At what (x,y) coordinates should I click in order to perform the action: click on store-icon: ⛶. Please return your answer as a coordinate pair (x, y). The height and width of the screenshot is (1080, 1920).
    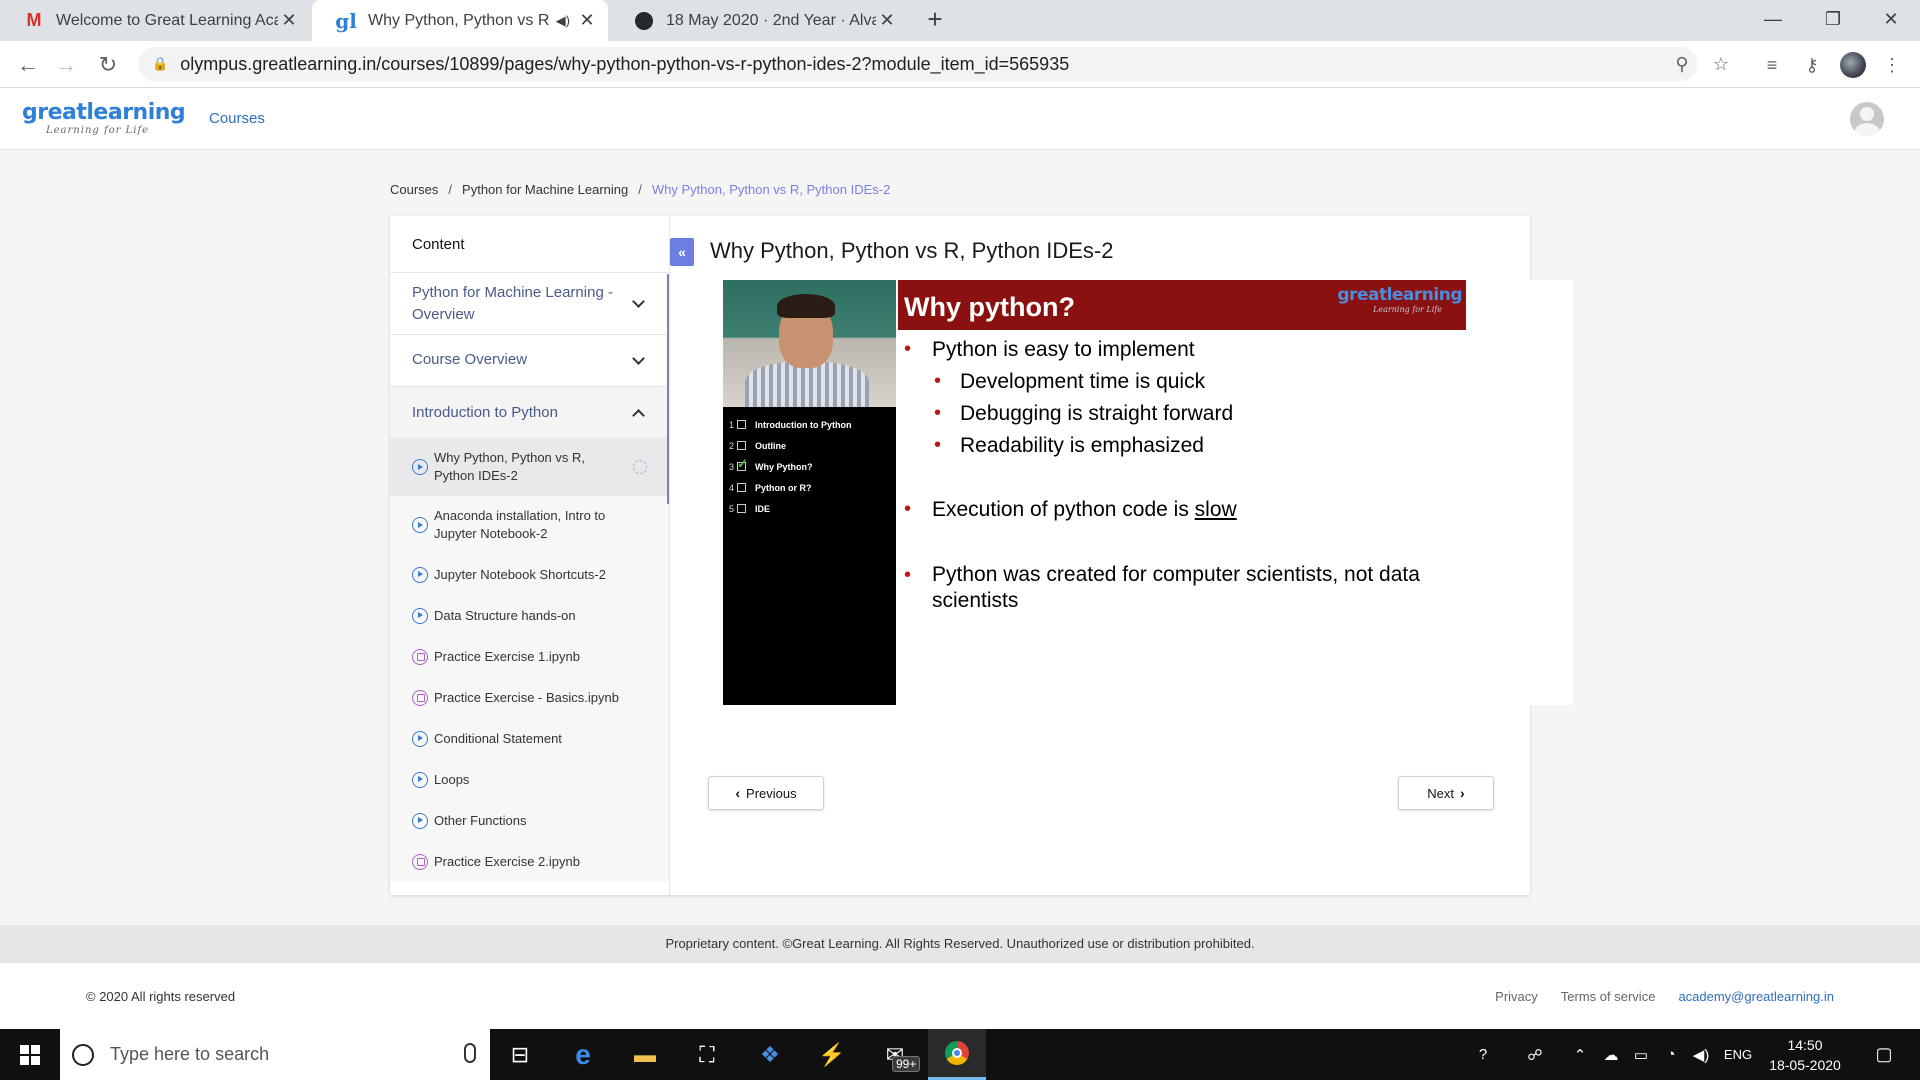
    Looking at the image, I should click on (707, 1054).